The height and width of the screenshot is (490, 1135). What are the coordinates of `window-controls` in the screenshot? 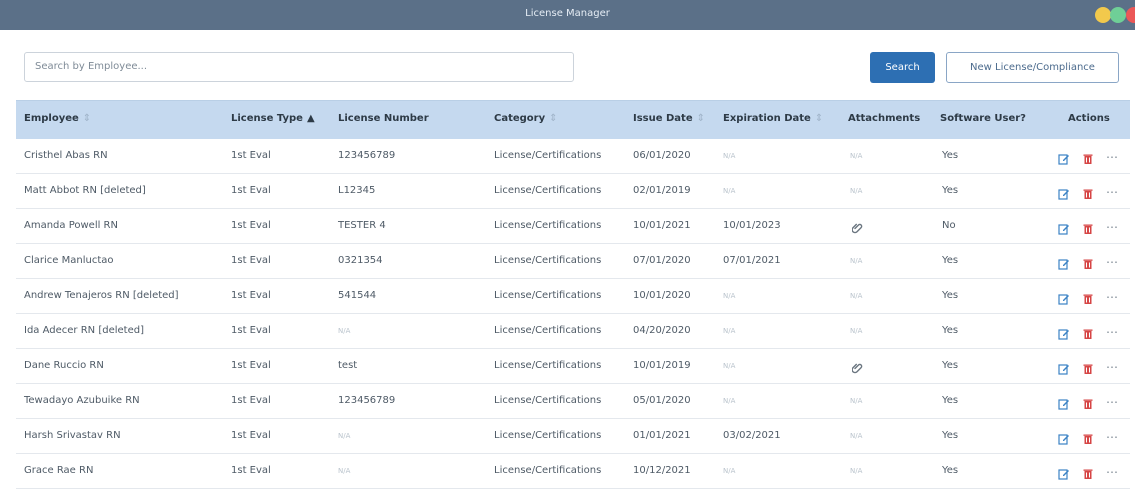 It's located at (1115, 15).